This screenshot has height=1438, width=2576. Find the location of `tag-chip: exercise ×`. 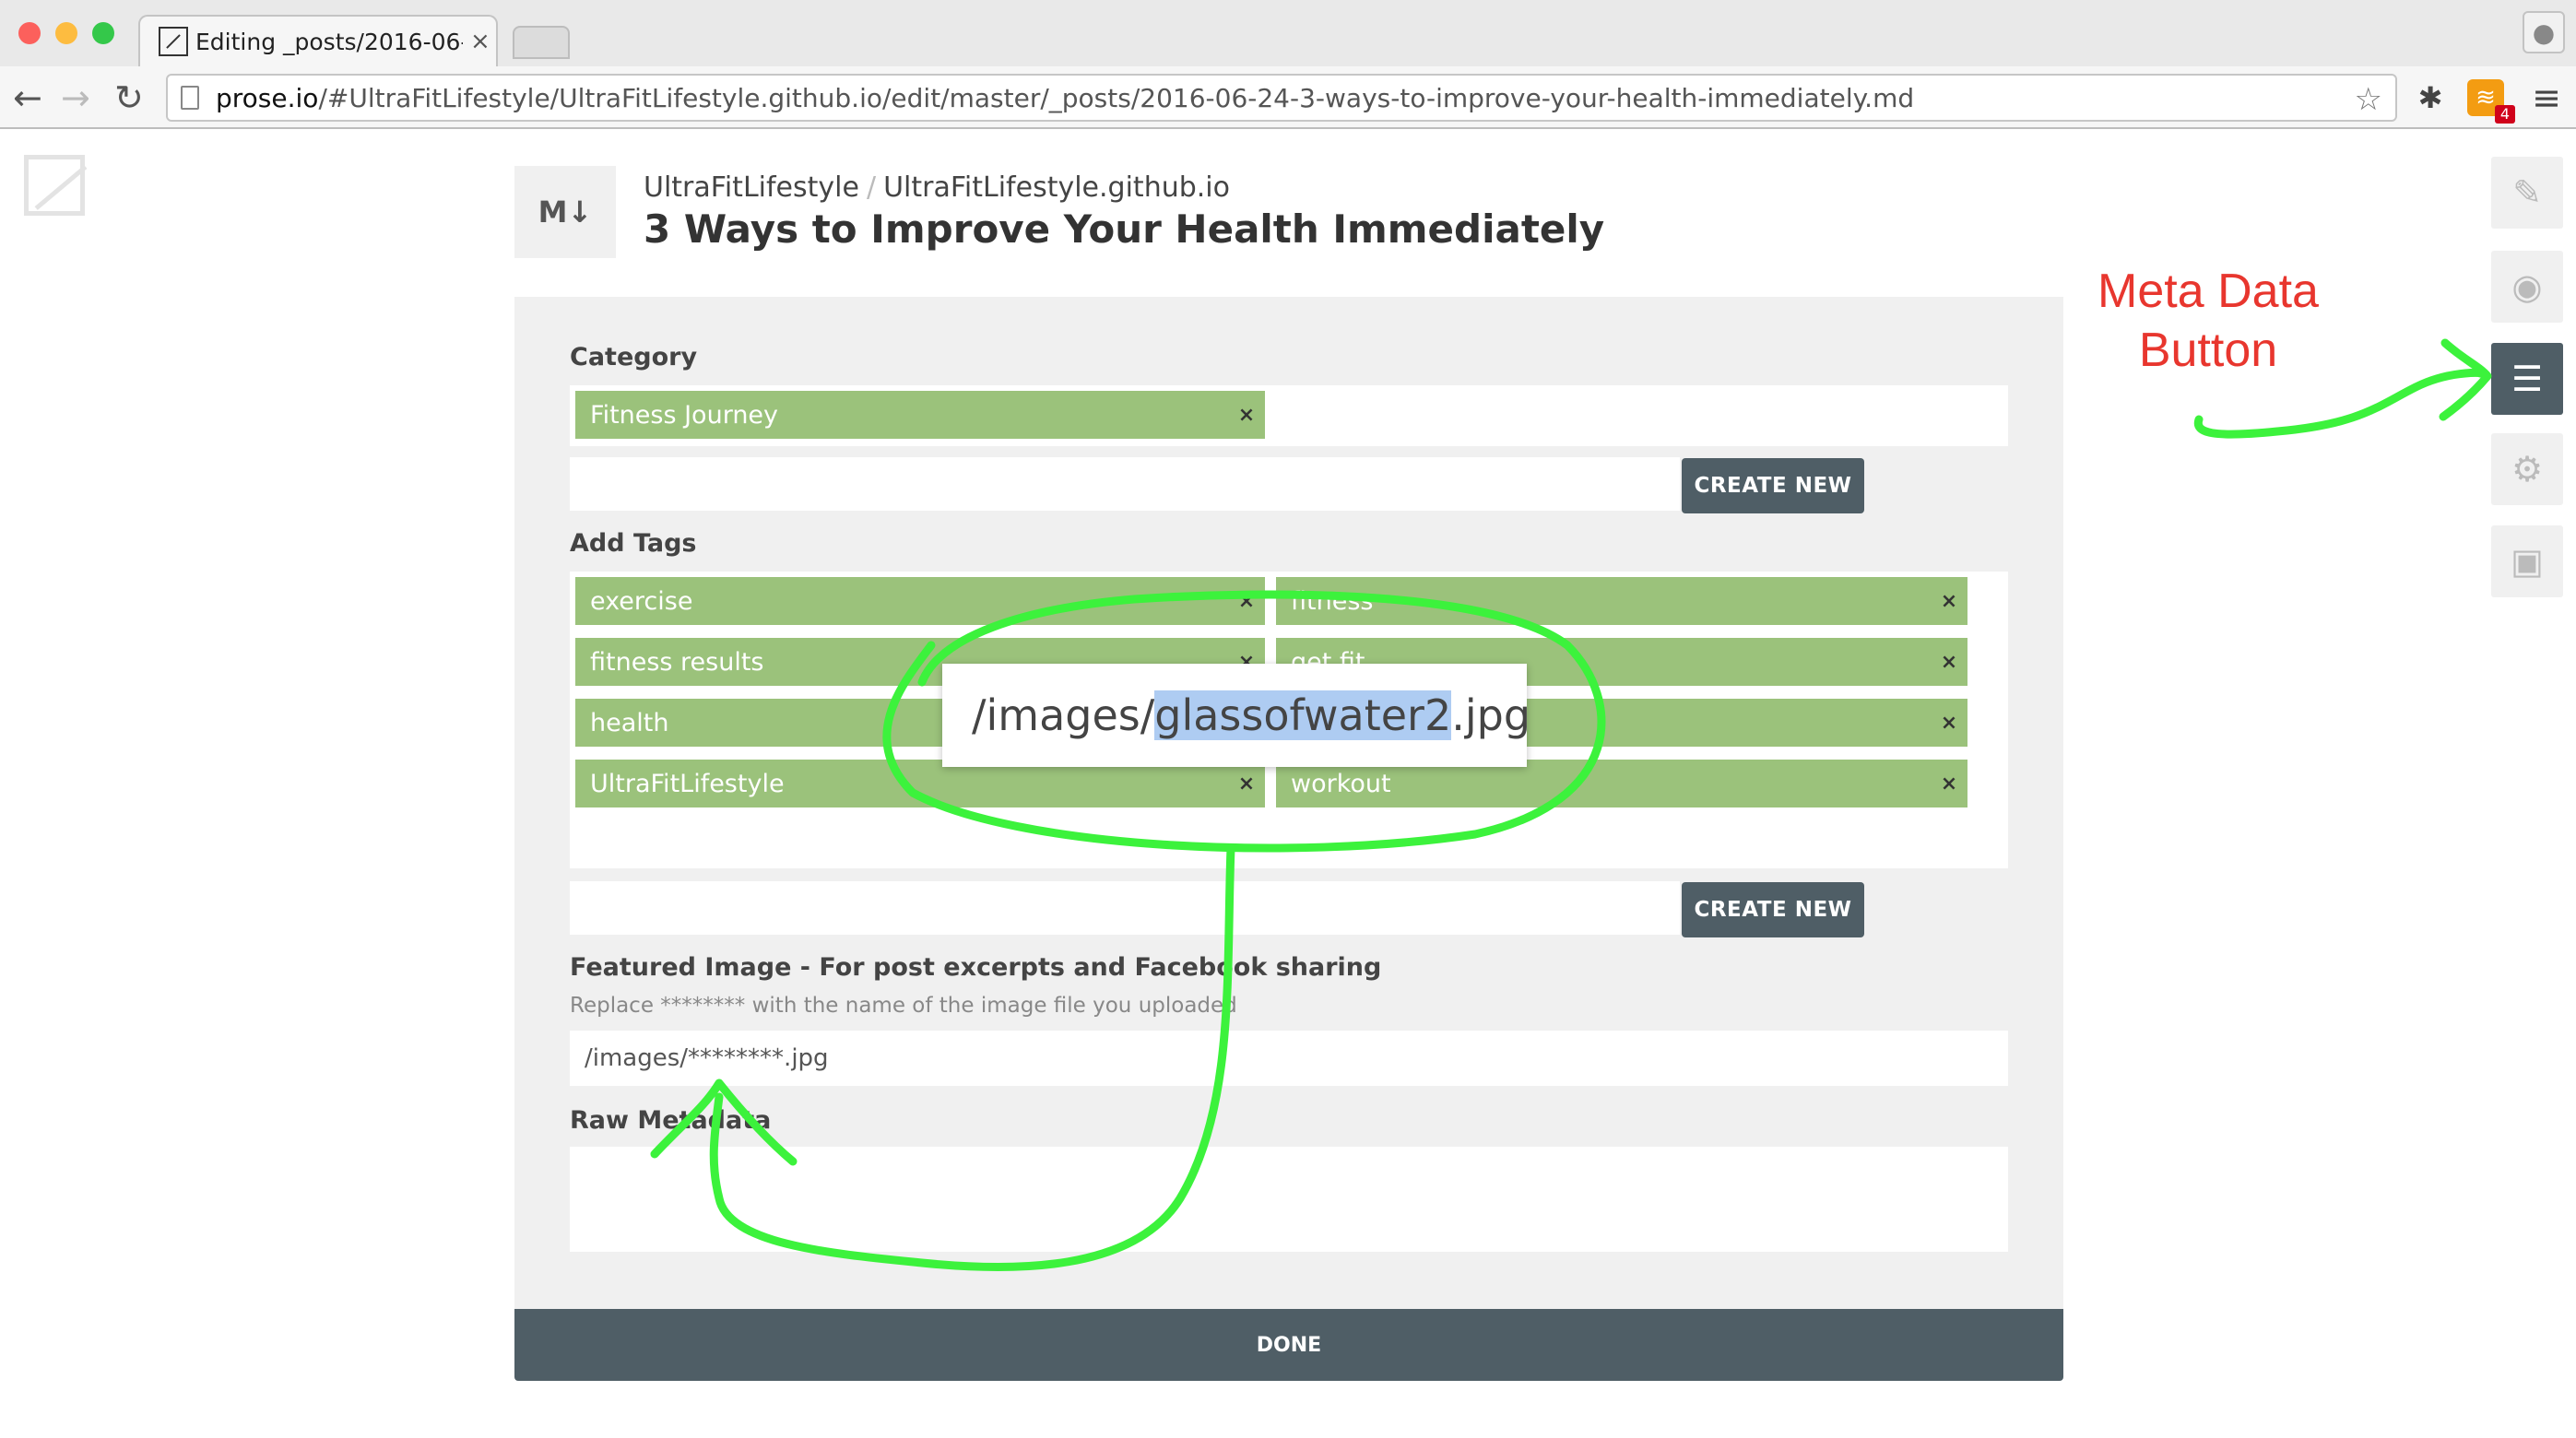

tag-chip: exercise × is located at coordinates (920, 601).